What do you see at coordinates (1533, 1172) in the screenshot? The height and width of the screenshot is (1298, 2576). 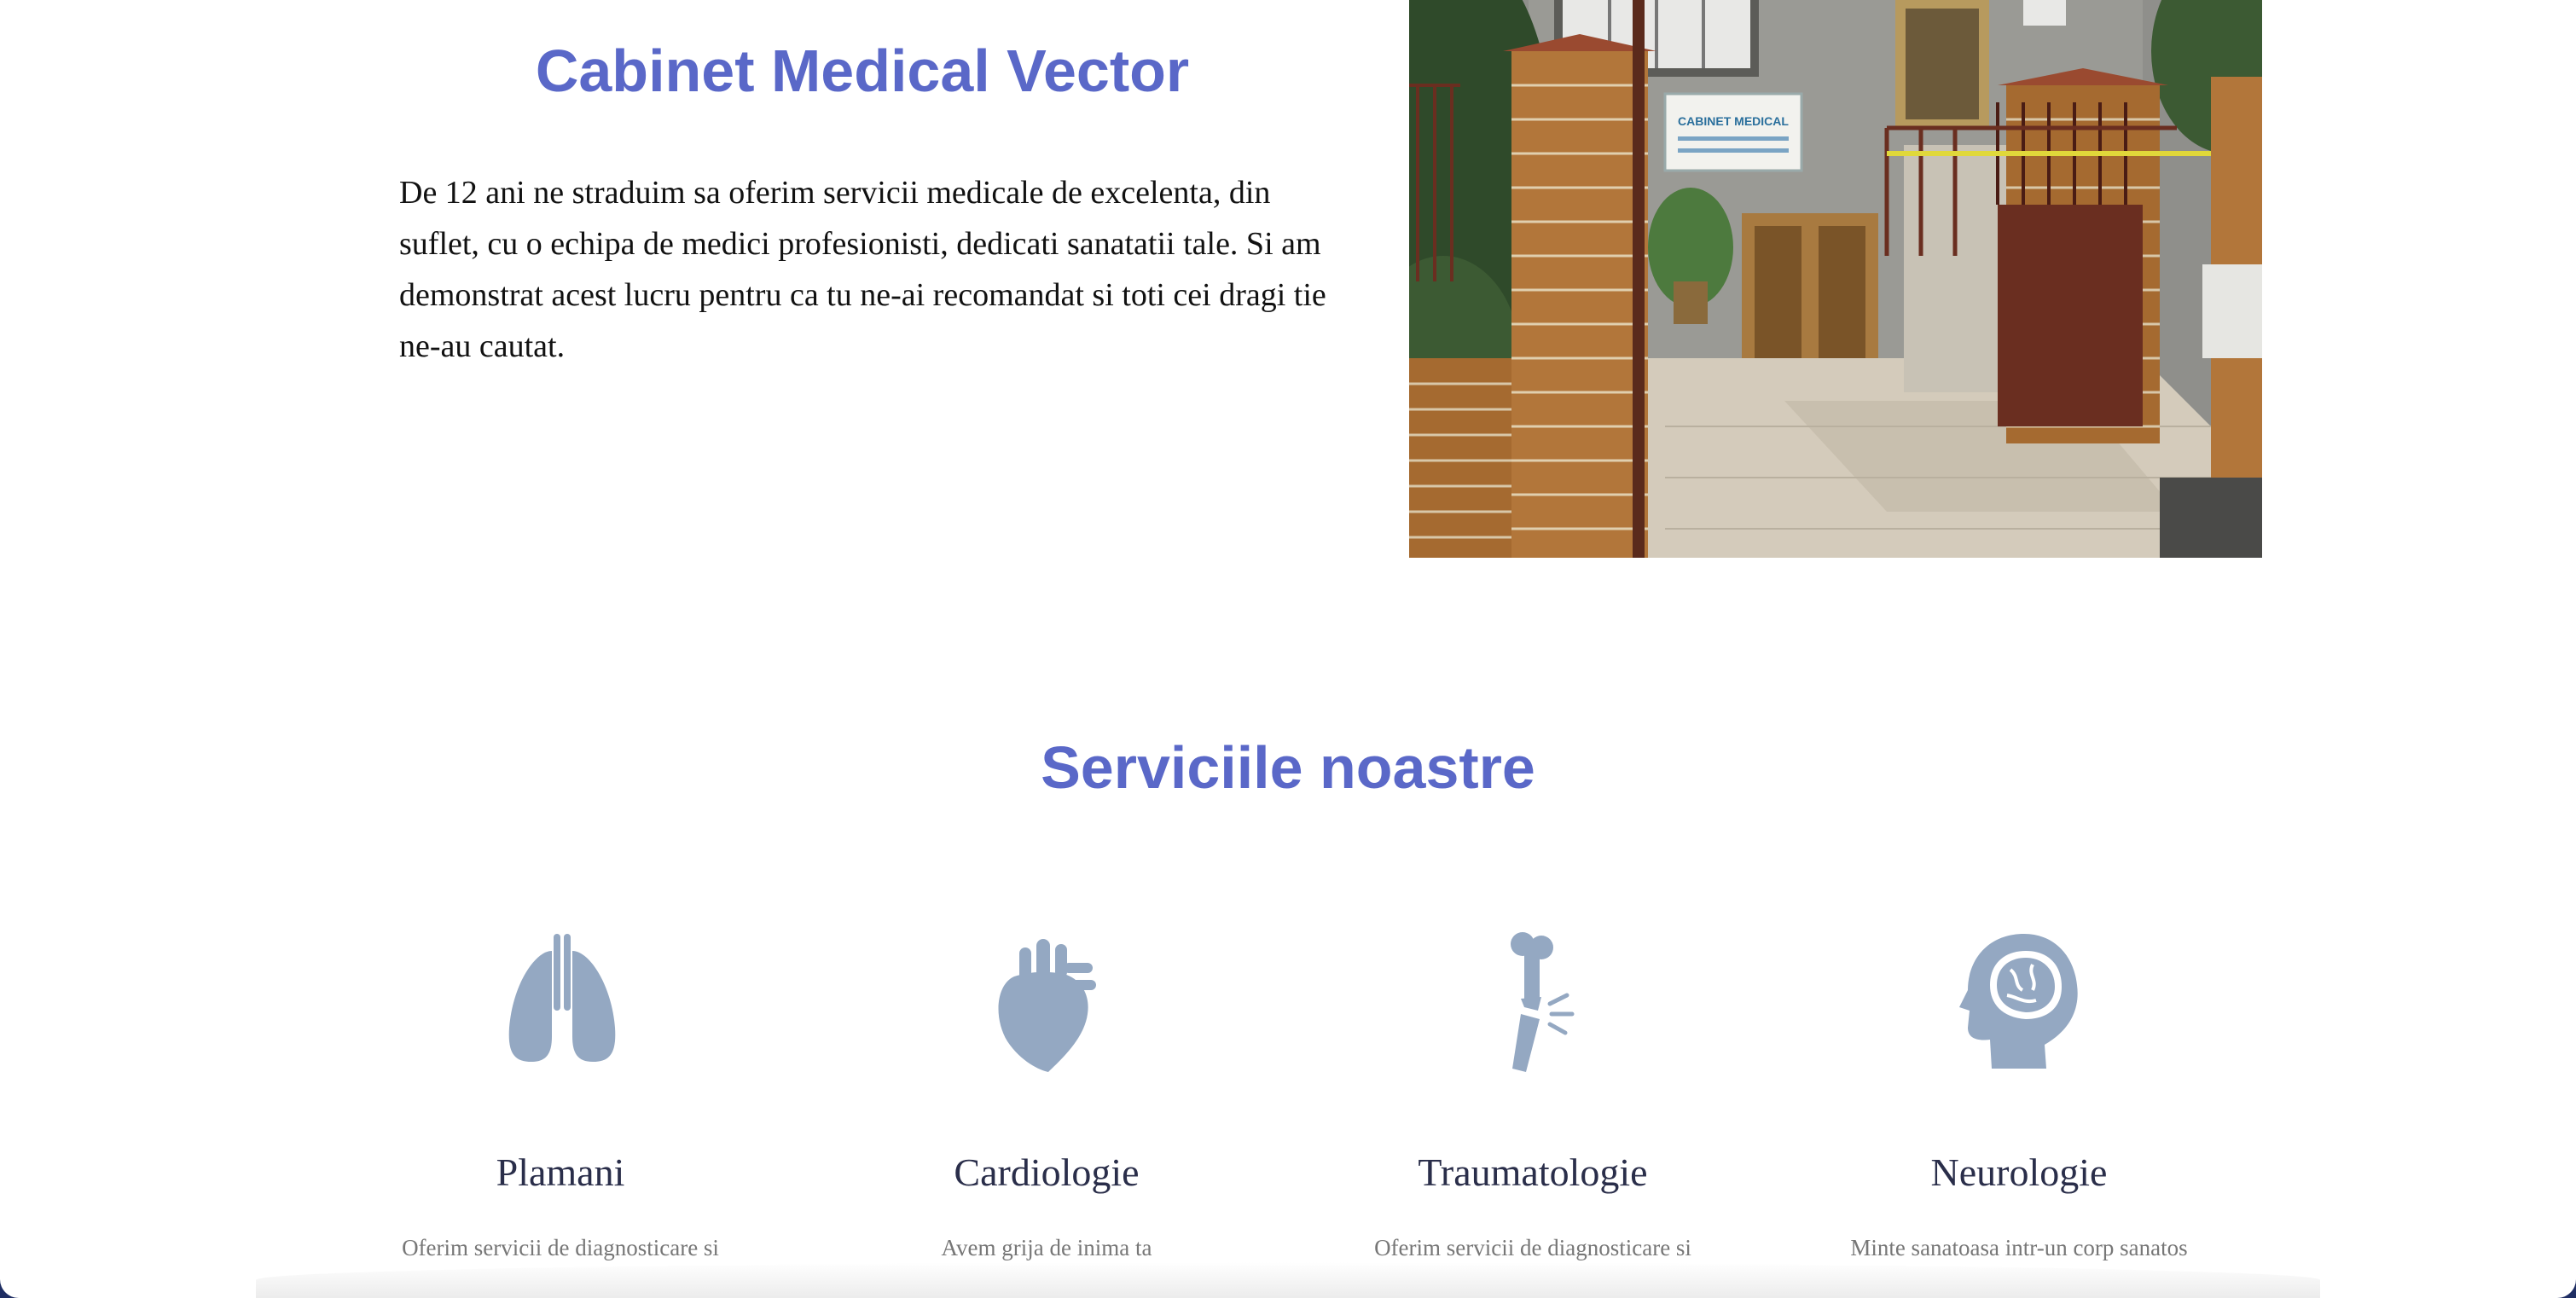 I see `service-name: Traumatologie` at bounding box center [1533, 1172].